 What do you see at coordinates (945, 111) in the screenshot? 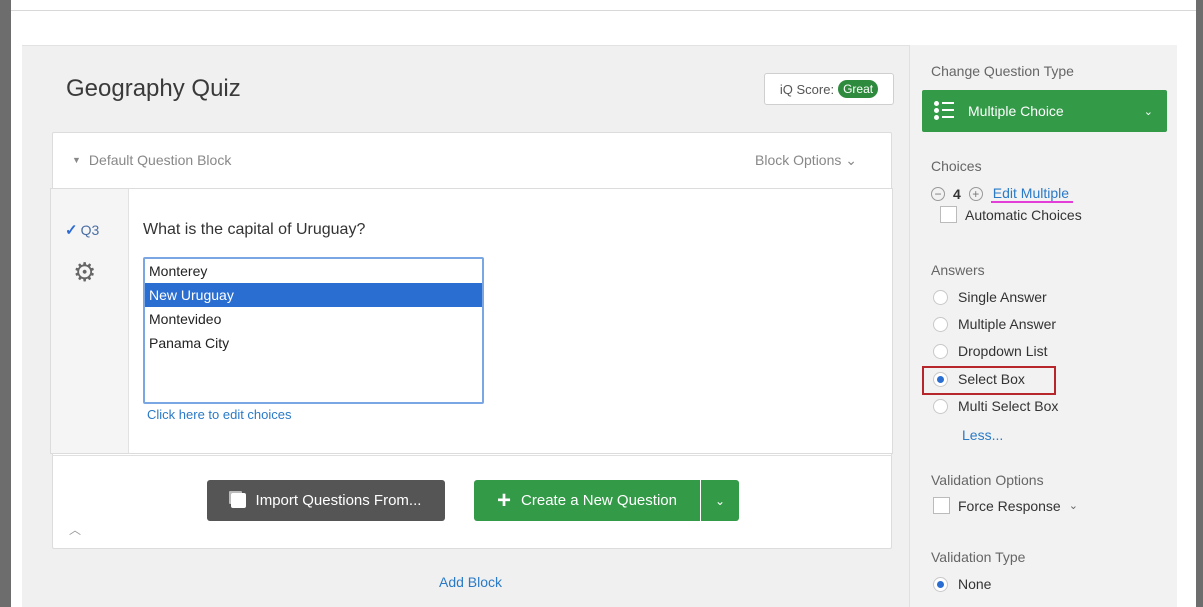
I see `list-icon` at bounding box center [945, 111].